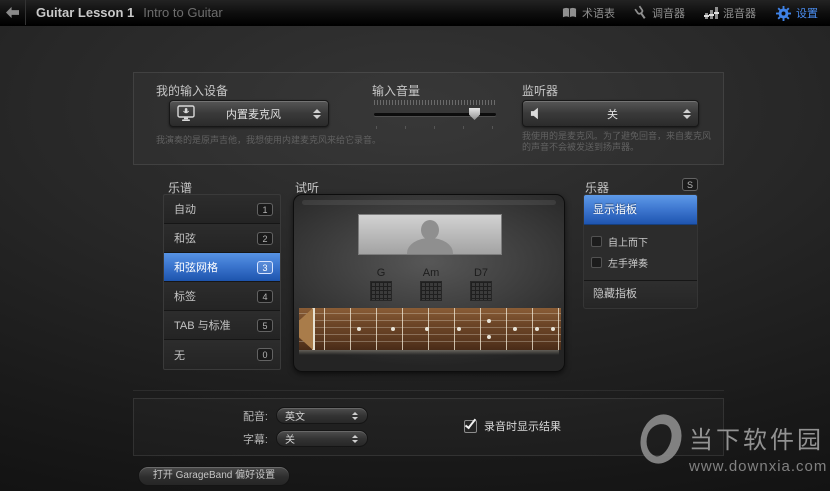  Describe the element at coordinates (183, 12) in the screenshot. I see `lesson-subtitle: Intro to Guitar` at that location.